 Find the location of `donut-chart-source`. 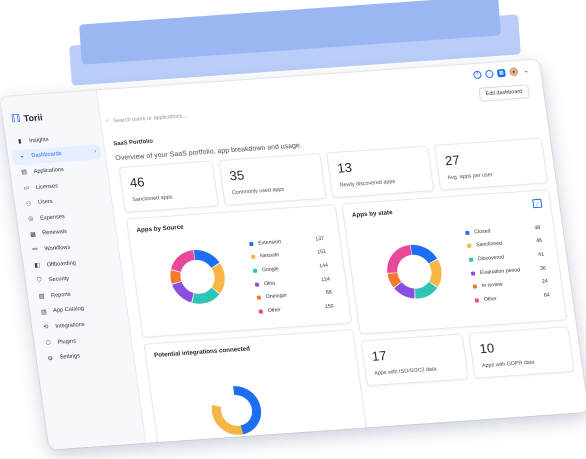

donut-chart-source is located at coordinates (197, 277).